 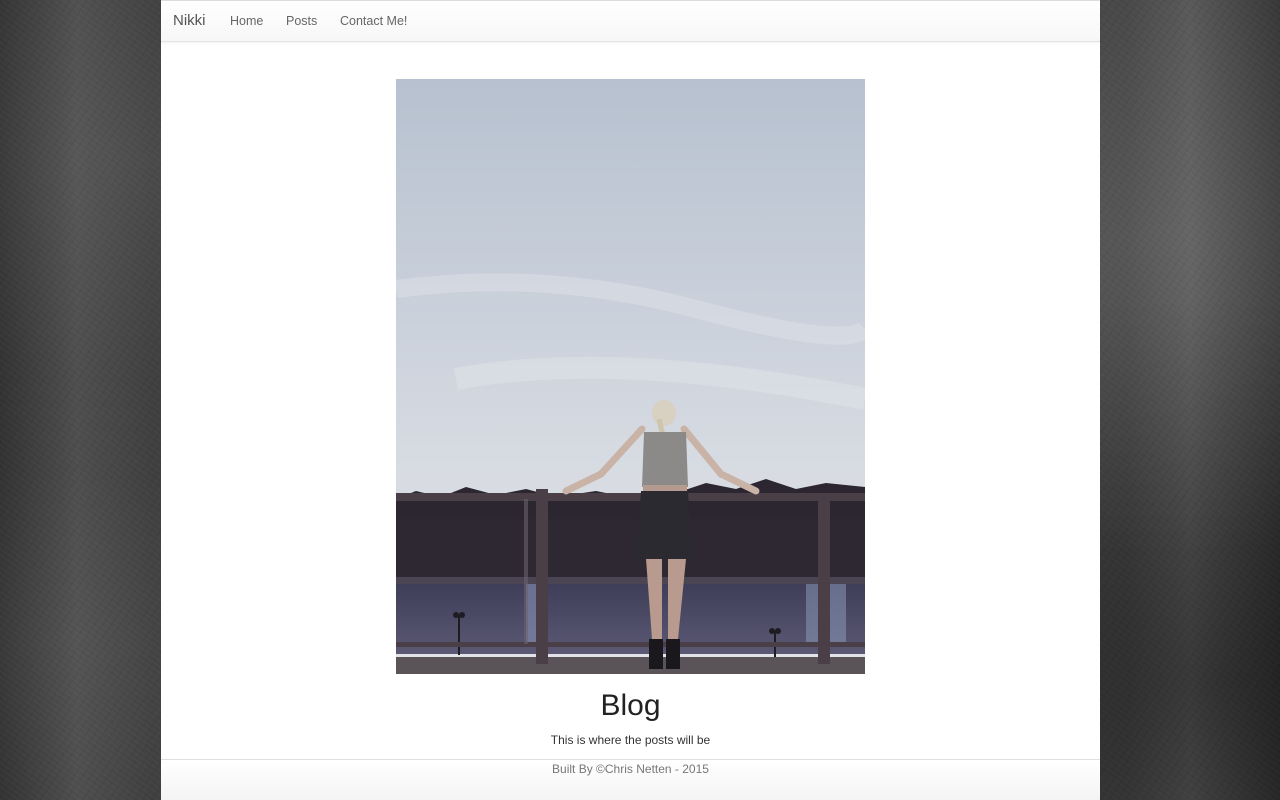 What do you see at coordinates (373, 21) in the screenshot?
I see `nav-link-contact: Contact Me!` at bounding box center [373, 21].